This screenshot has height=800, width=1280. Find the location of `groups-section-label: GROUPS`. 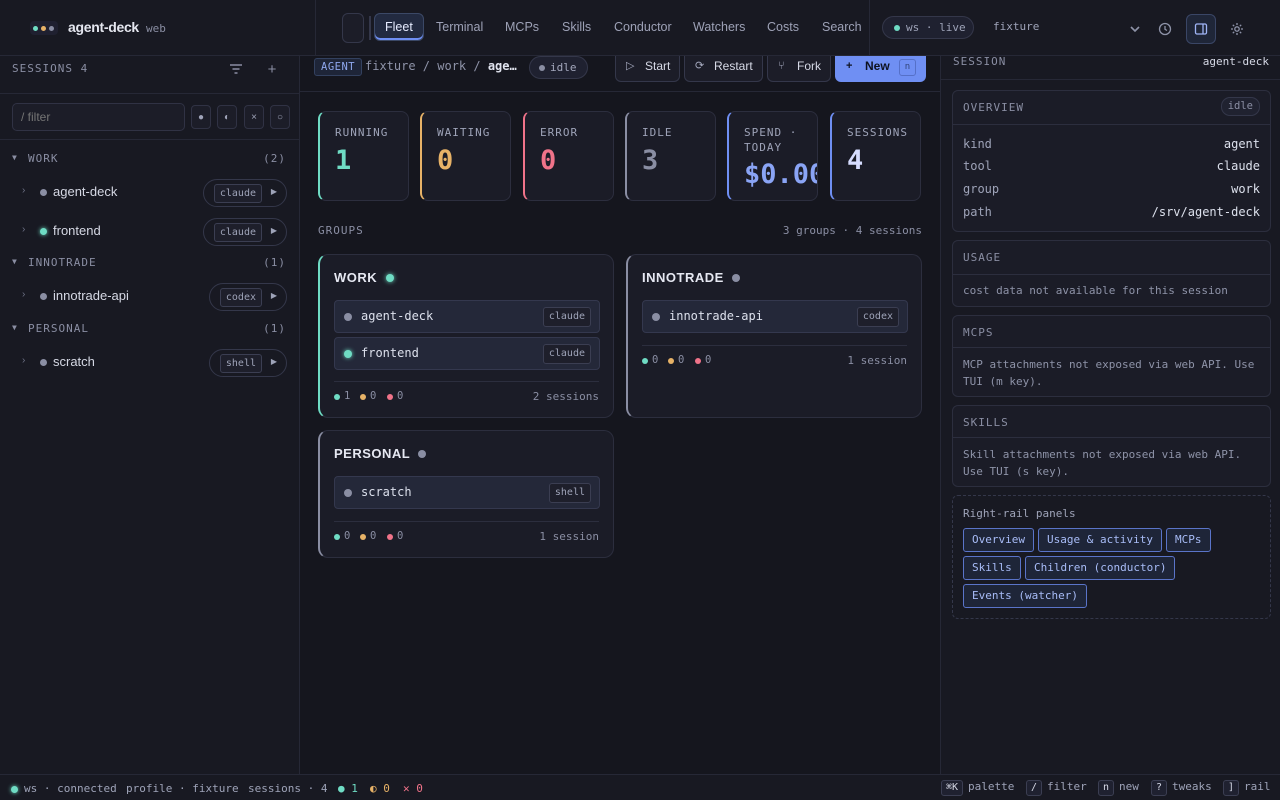

groups-section-label: GROUPS is located at coordinates (341, 230).